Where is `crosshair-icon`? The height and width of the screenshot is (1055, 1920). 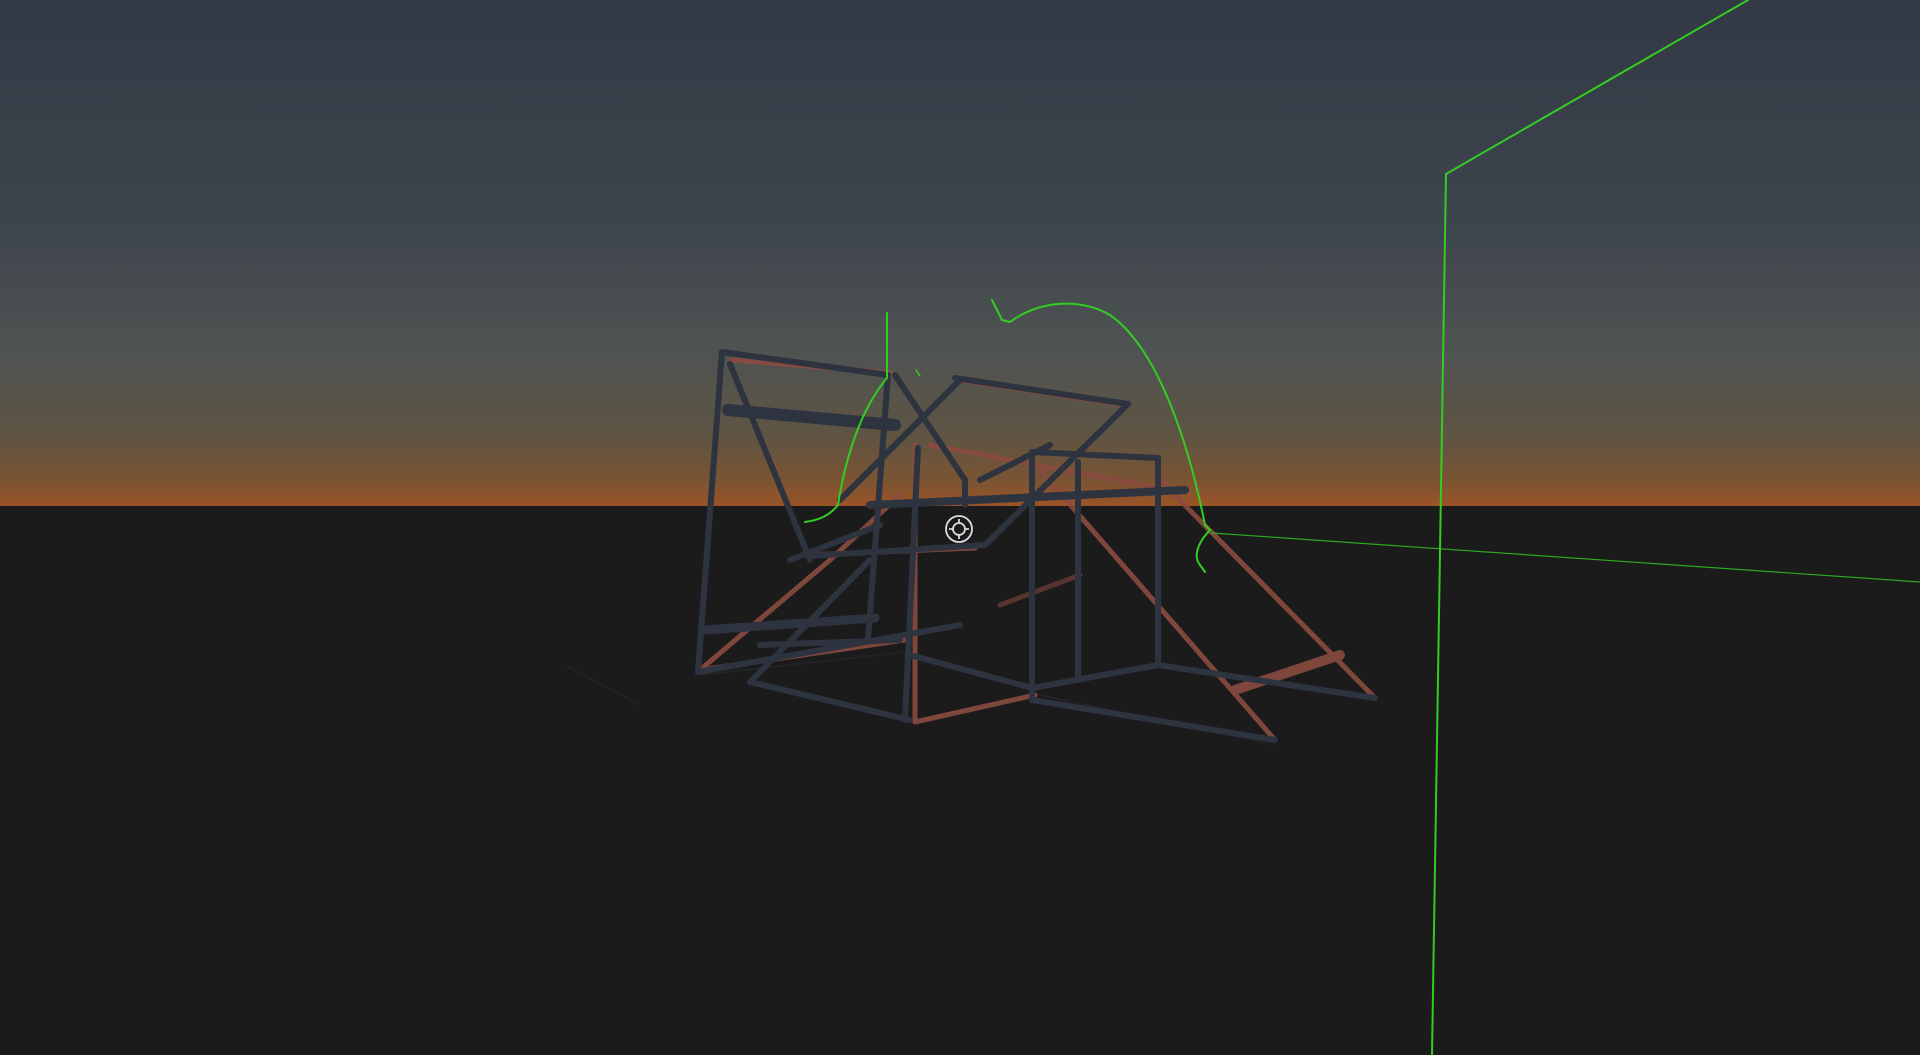
crosshair-icon is located at coordinates (959, 529).